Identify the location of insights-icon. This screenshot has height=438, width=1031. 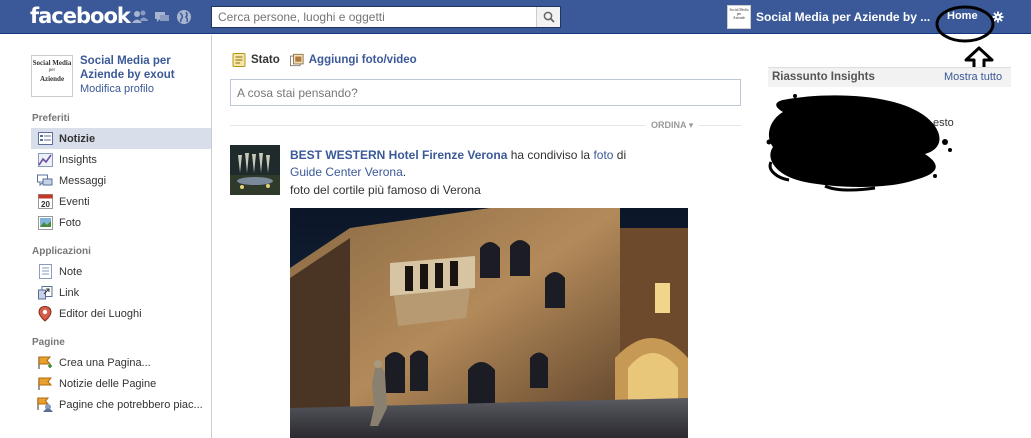
(45, 160).